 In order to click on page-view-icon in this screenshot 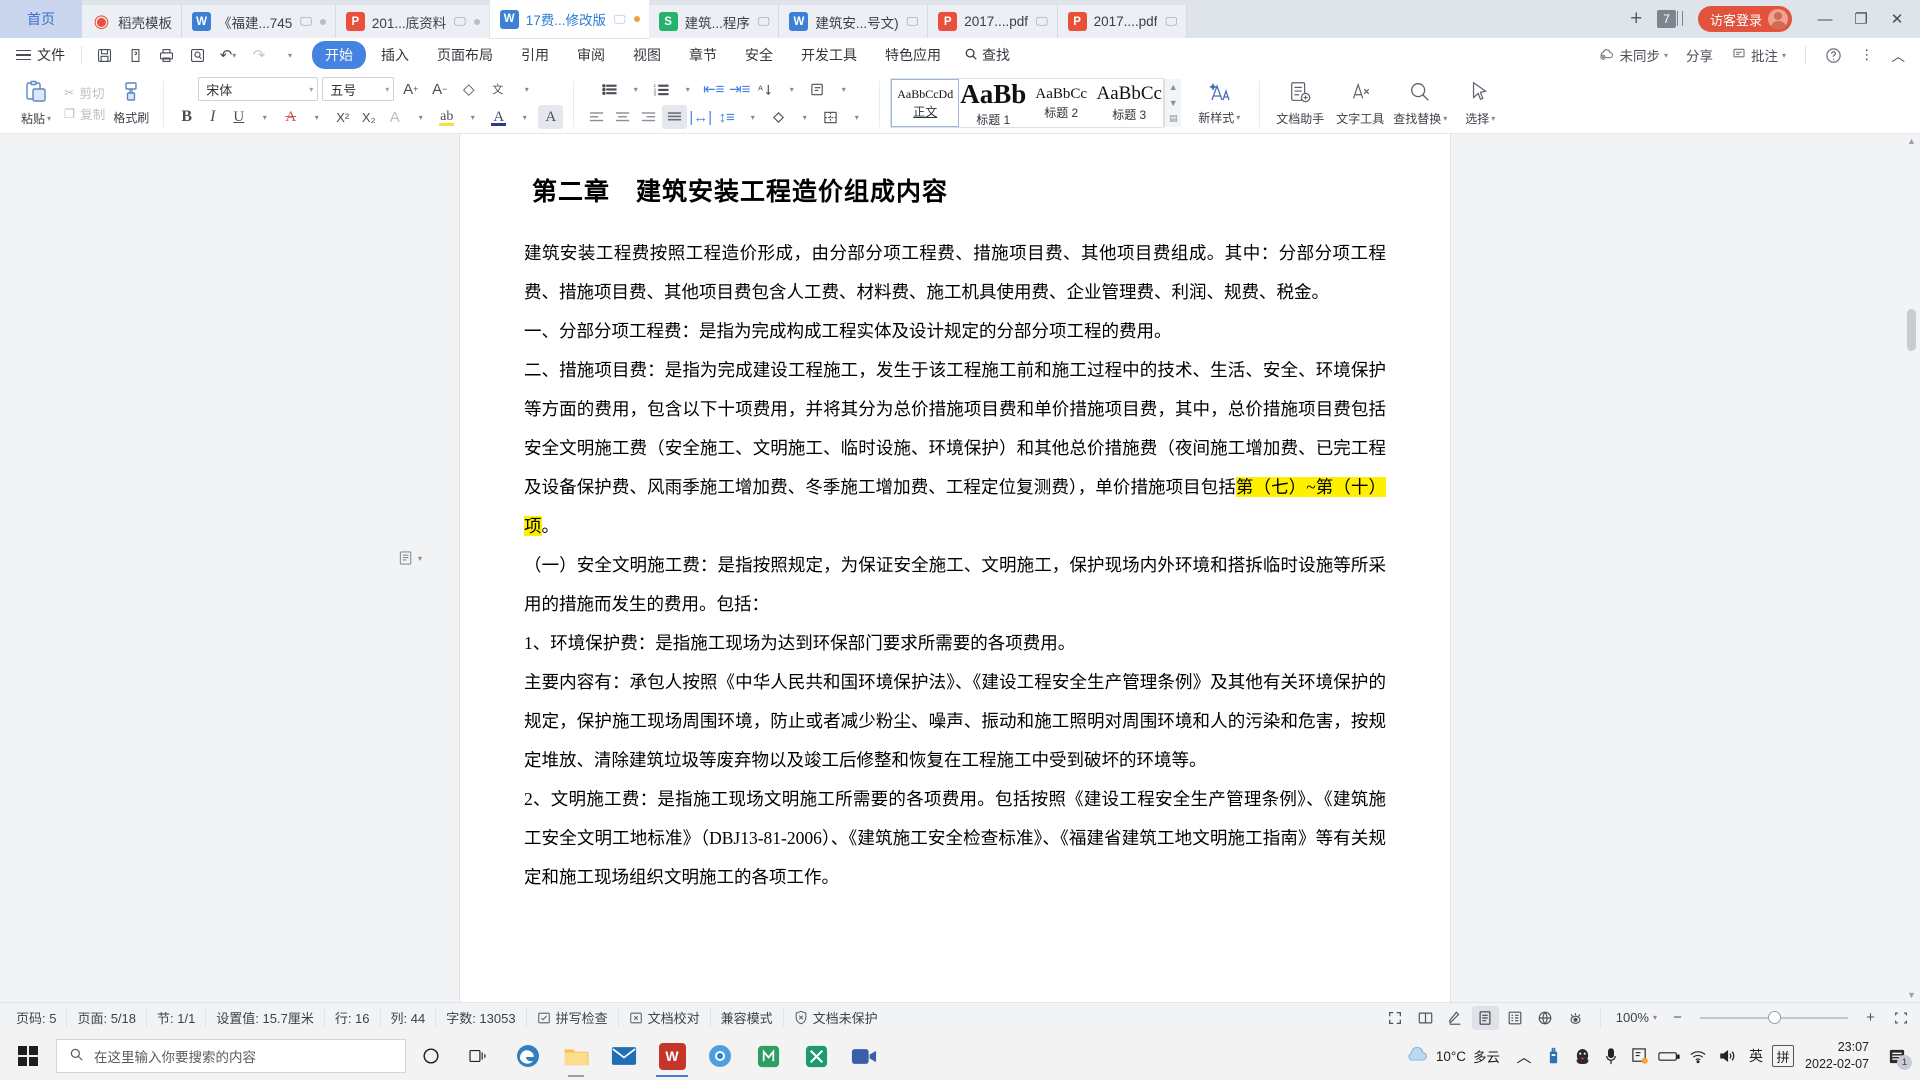, I will do `click(1485, 1017)`.